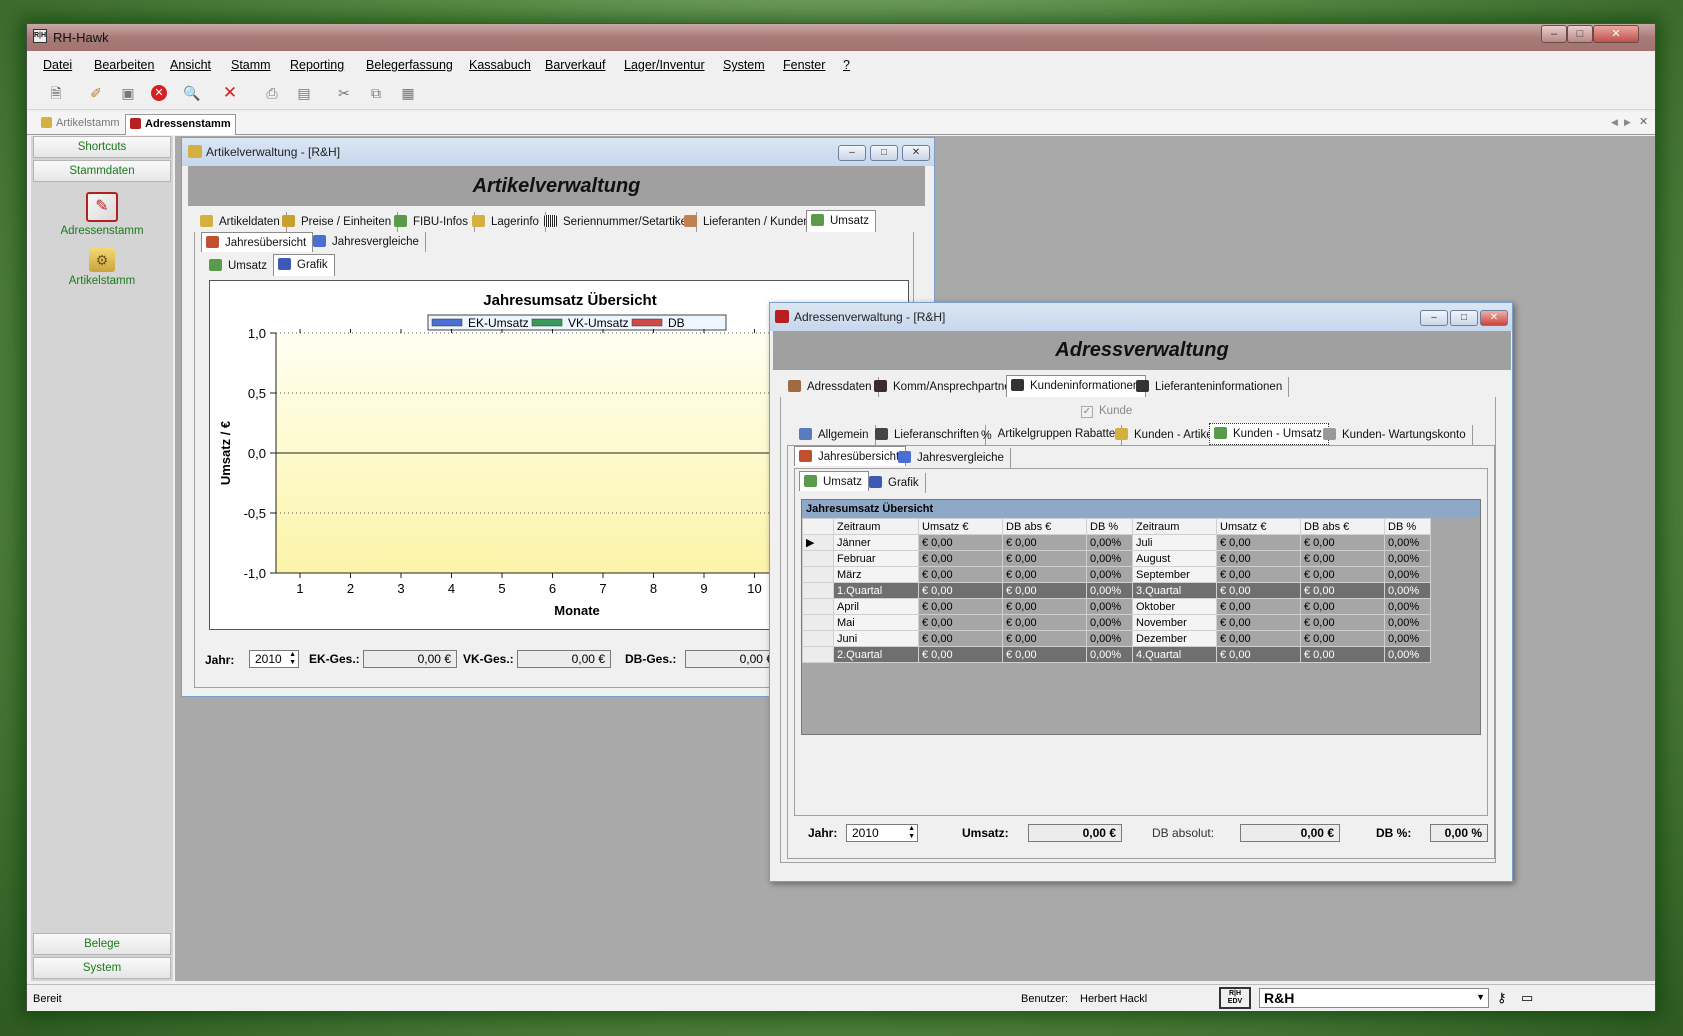 The height and width of the screenshot is (1036, 1683). Describe the element at coordinates (257, 242) in the screenshot. I see `subtab-jahresuebersicht: Jahresübersicht` at that location.